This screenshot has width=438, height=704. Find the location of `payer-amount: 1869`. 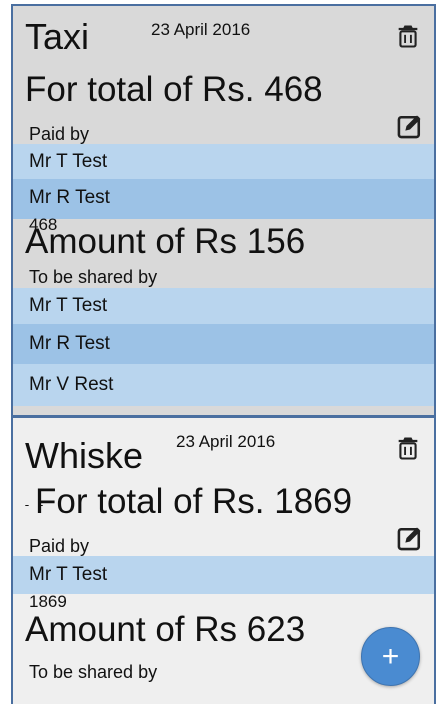

payer-amount: 1869 is located at coordinates (48, 601).